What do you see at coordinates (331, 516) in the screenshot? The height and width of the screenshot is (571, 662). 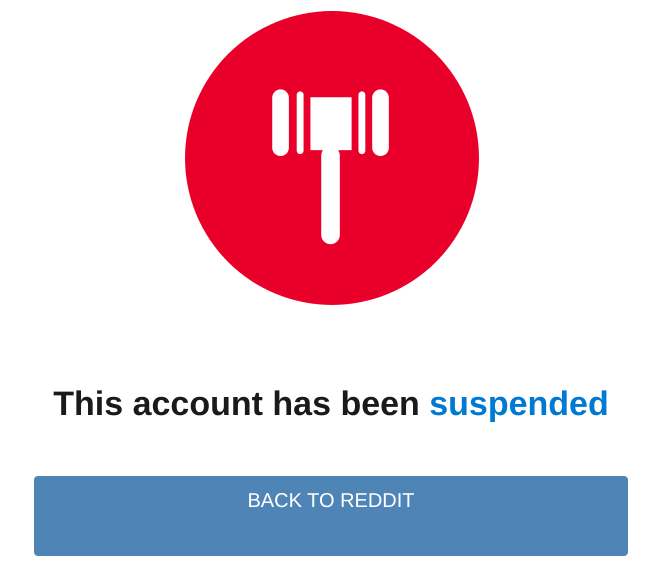 I see `back-to-reddit-button: BACK TO REDDIT` at bounding box center [331, 516].